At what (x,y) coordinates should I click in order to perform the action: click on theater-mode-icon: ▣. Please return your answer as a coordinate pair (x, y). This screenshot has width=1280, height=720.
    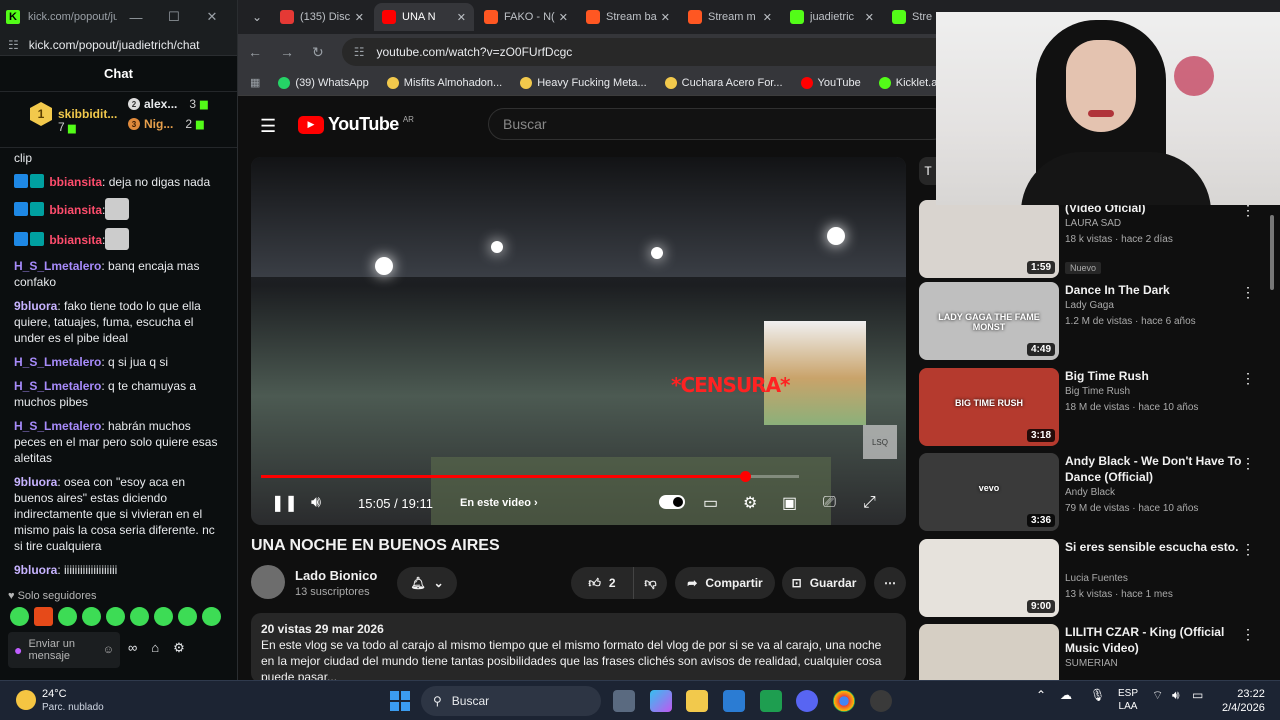
    Looking at the image, I should click on (789, 503).